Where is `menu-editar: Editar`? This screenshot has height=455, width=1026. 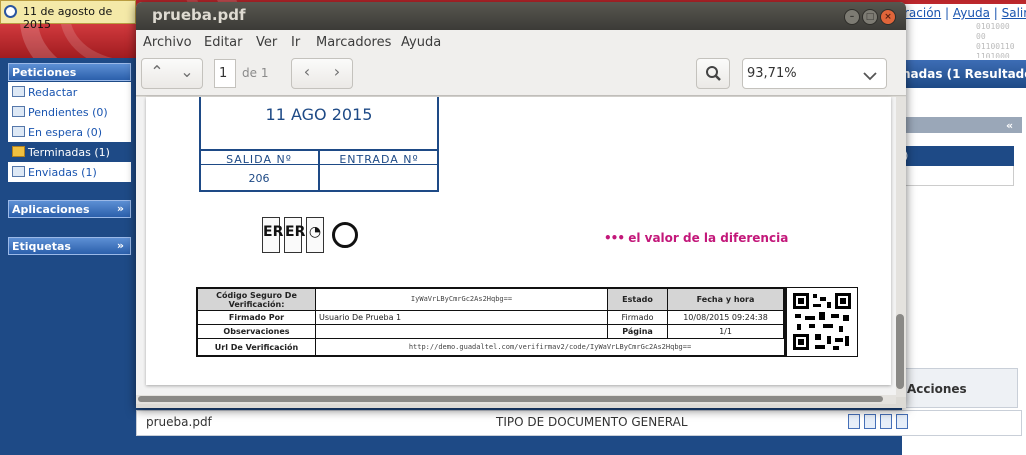
menu-editar: Editar is located at coordinates (223, 42).